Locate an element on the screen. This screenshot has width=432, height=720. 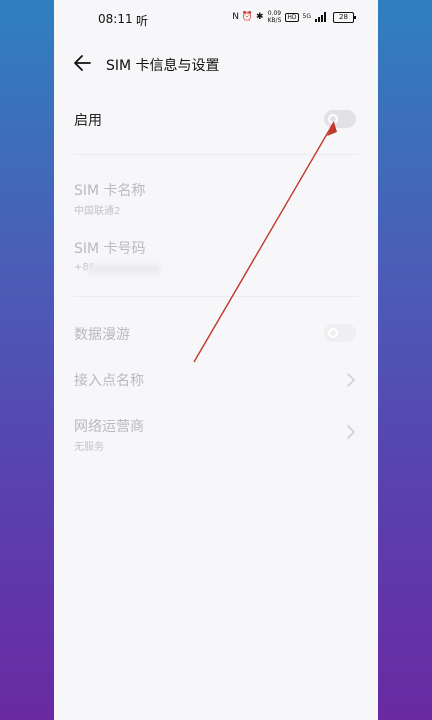
network-type-label: 5G is located at coordinates (306, 16).